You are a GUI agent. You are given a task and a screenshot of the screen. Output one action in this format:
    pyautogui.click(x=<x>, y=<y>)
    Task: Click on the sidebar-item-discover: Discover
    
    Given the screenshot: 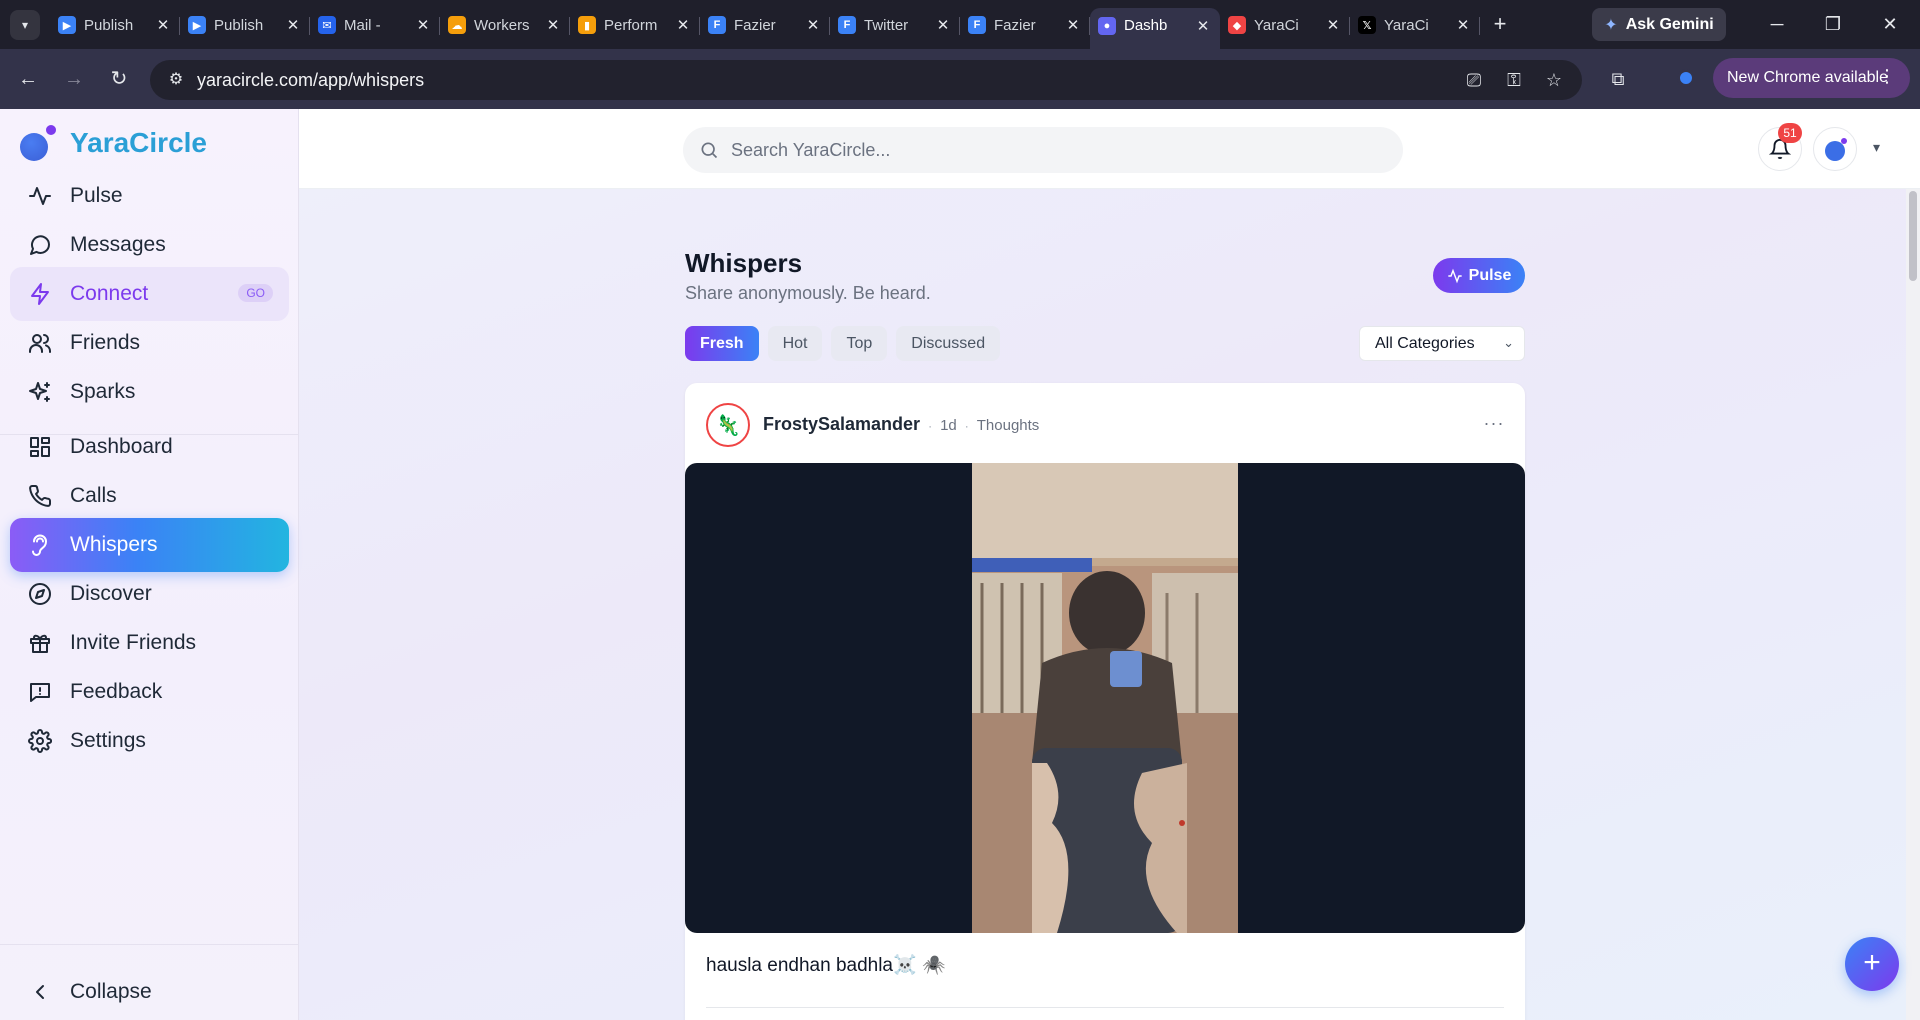 What is the action you would take?
    pyautogui.click(x=149, y=594)
    